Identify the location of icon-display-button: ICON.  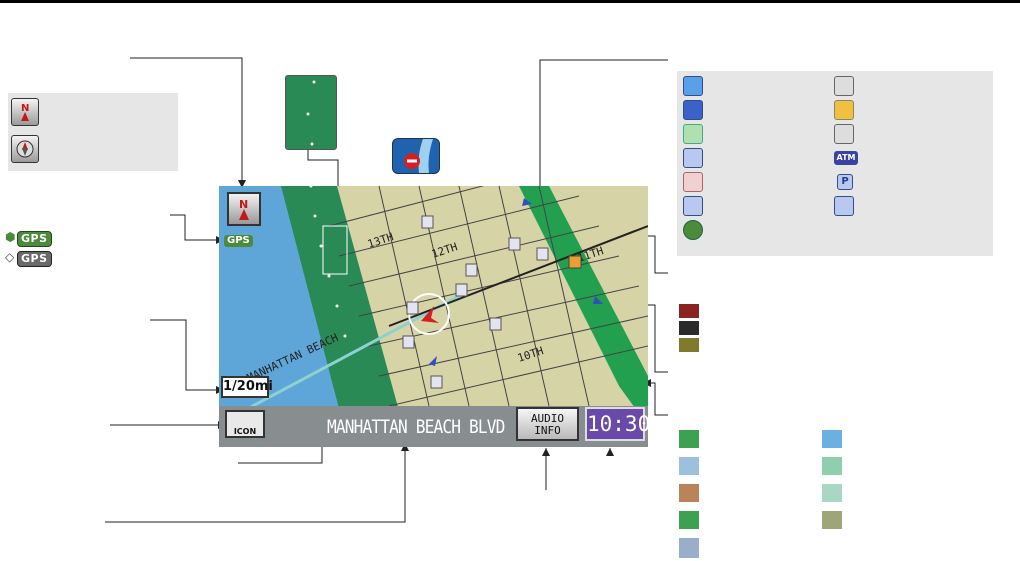
(245, 424).